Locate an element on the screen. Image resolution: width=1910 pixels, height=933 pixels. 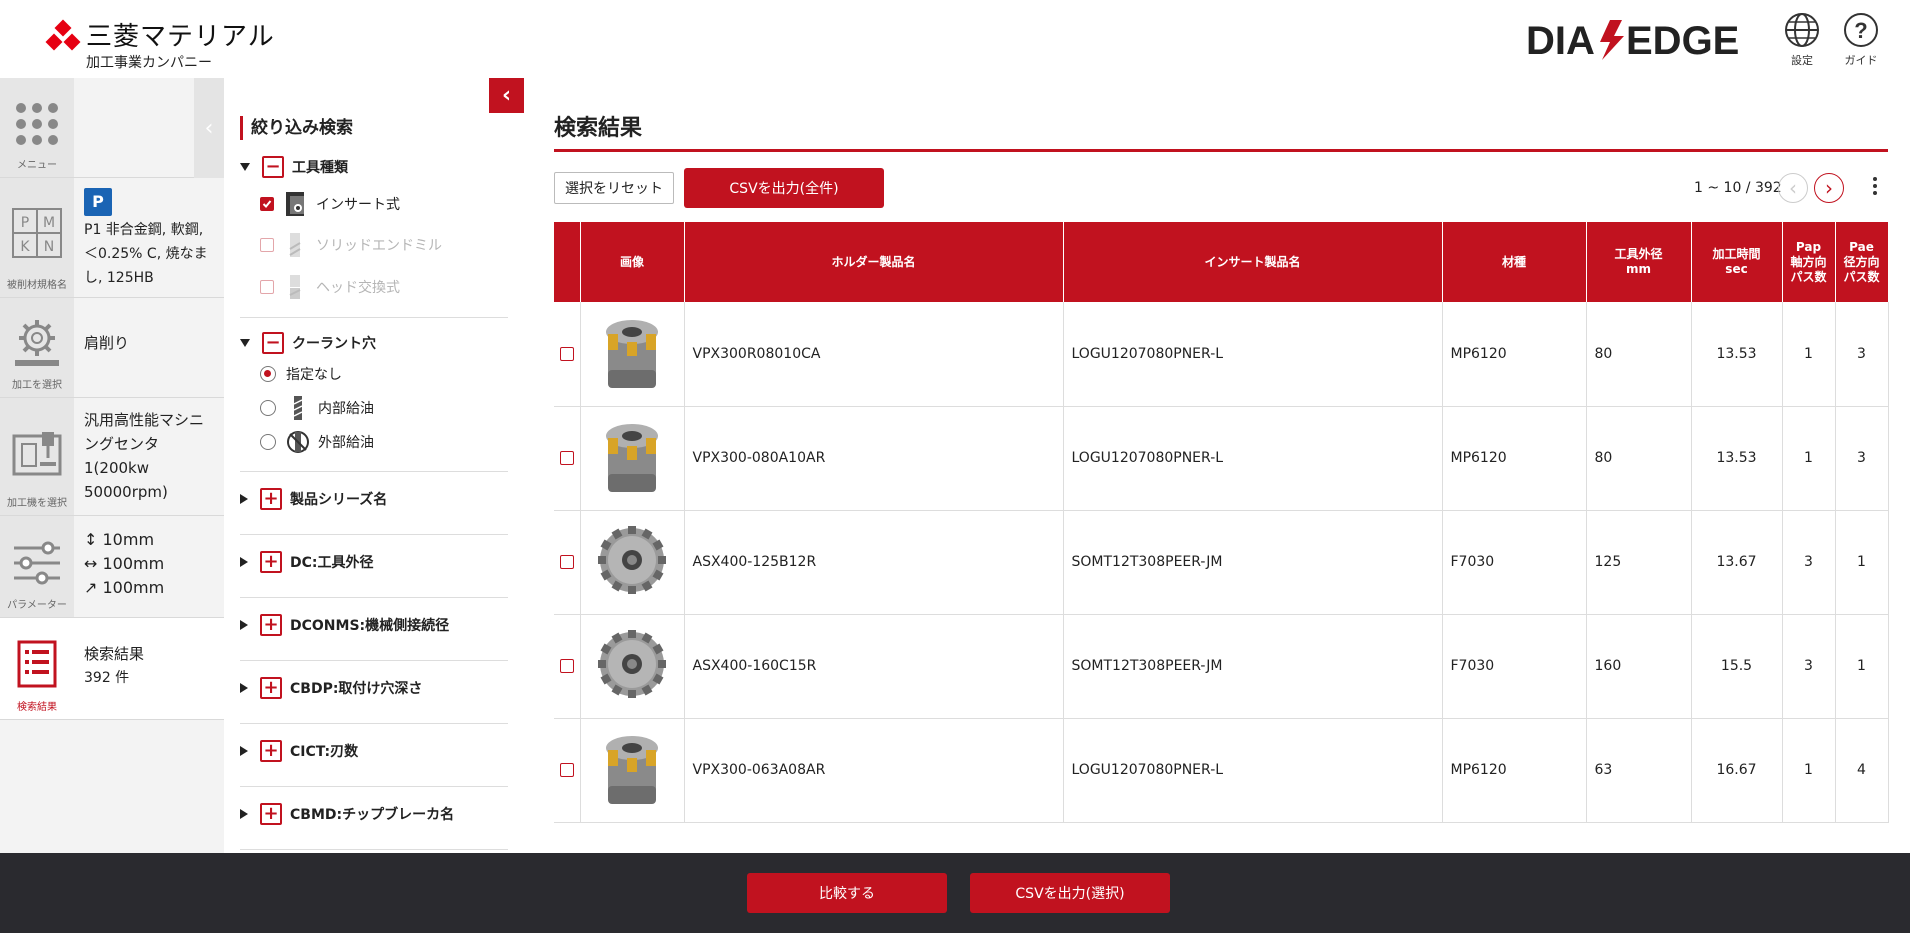
nav-process-cell: 加工を選択 is located at coordinates (37, 347).